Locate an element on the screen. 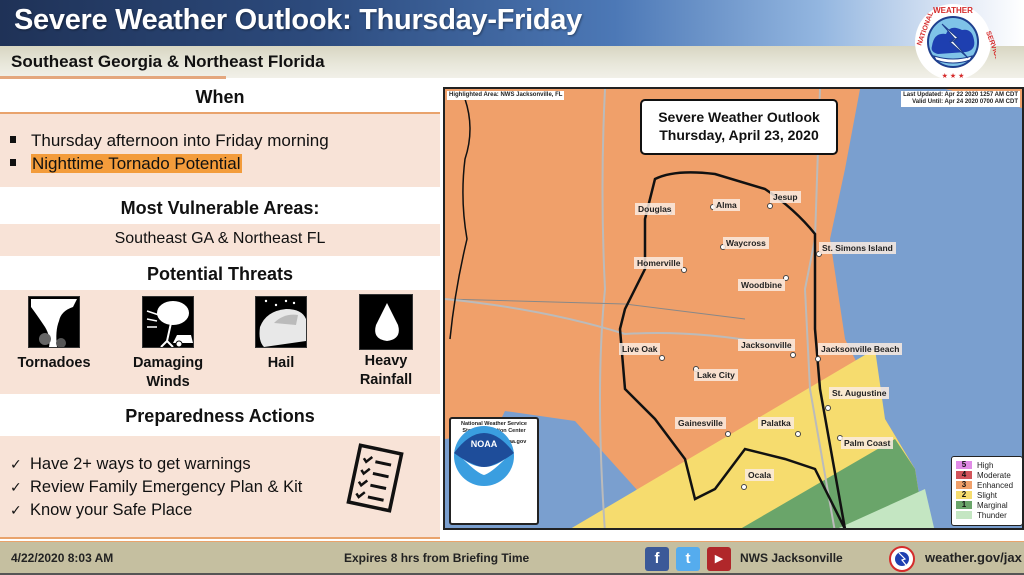 The height and width of the screenshot is (575, 1024). svg-text: NOAA is located at coordinates (484, 444).